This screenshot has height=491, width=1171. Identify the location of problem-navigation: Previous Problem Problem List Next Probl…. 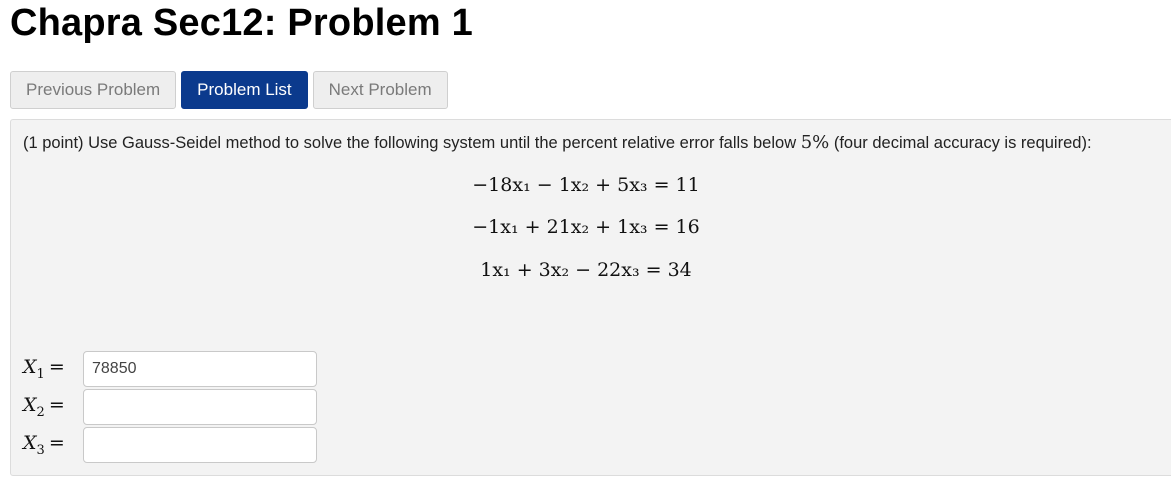
(229, 90).